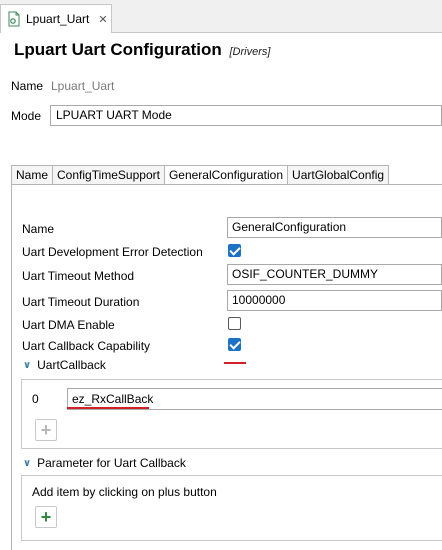  What do you see at coordinates (234, 323) in the screenshot?
I see `dma-enable-checkbox` at bounding box center [234, 323].